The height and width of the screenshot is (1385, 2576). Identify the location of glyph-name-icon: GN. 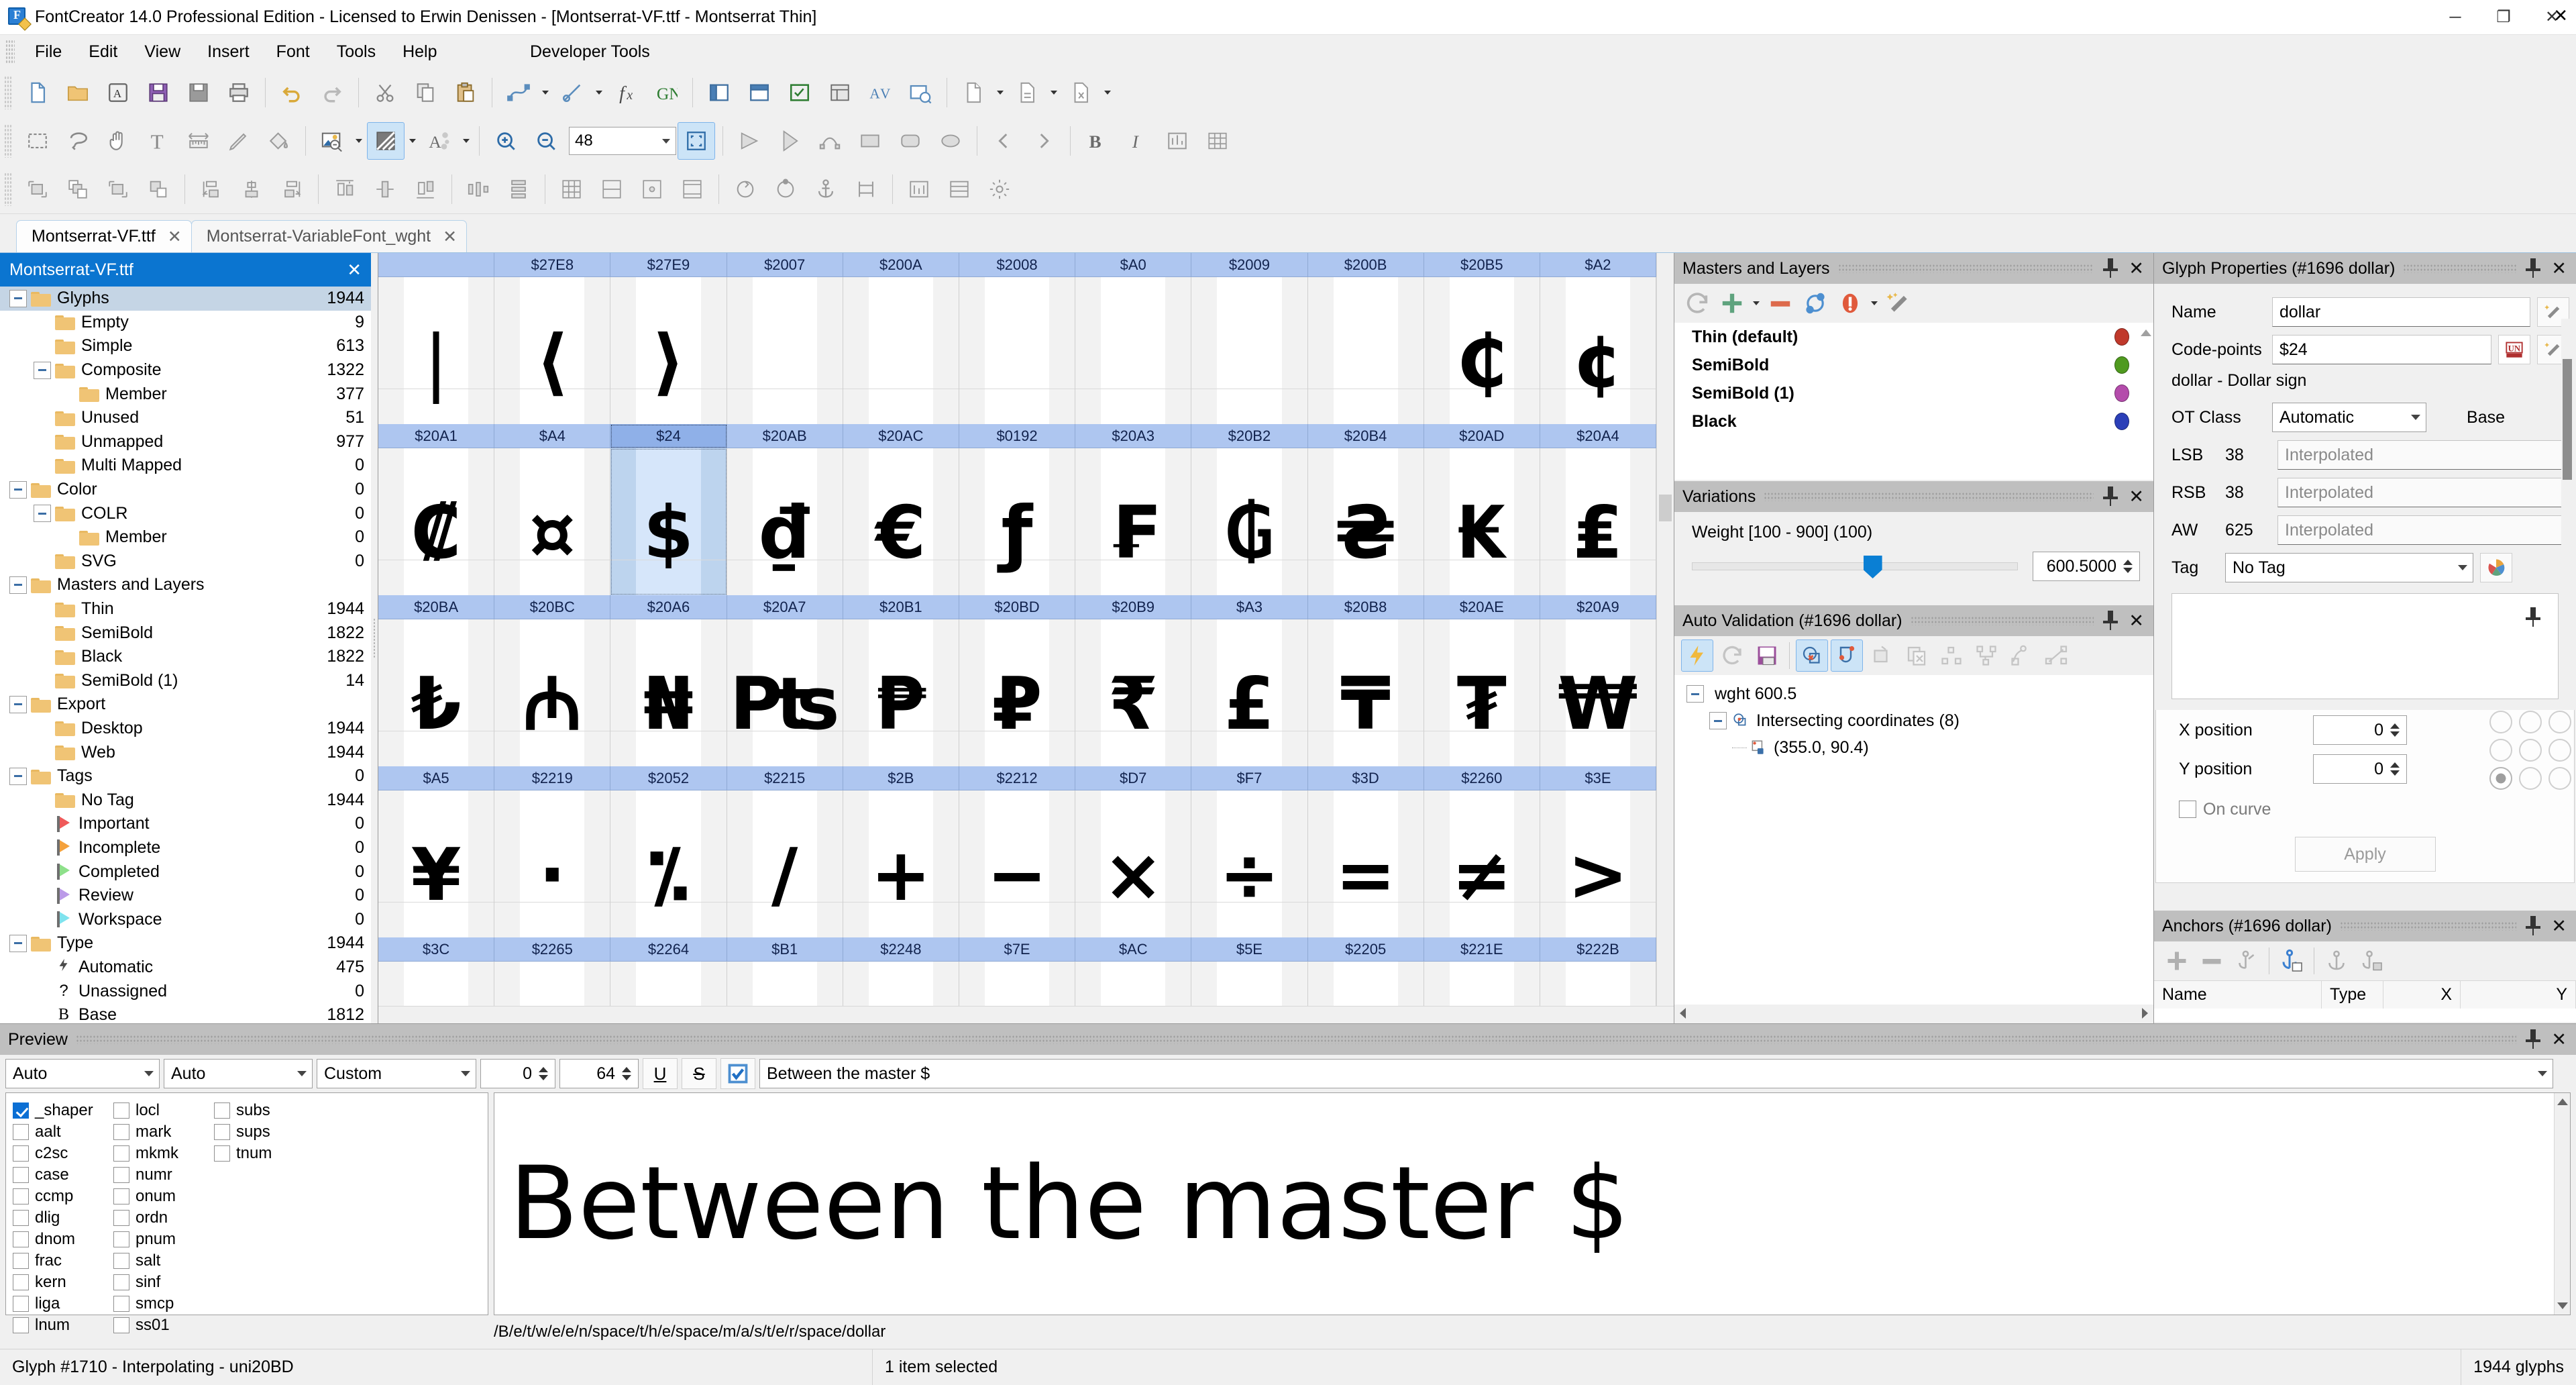
(666, 92).